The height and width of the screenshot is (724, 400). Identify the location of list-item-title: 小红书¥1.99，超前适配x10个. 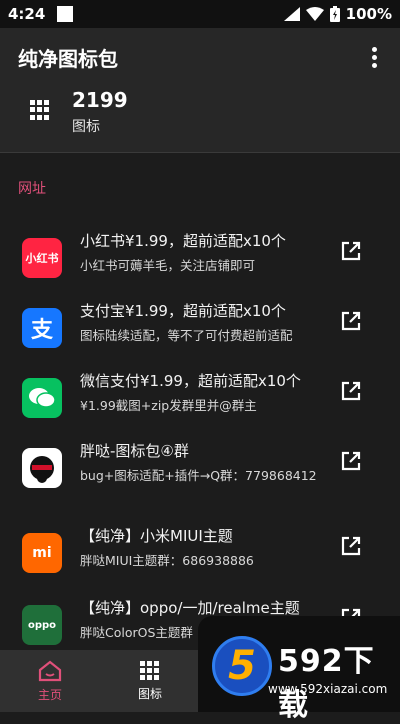
(183, 241).